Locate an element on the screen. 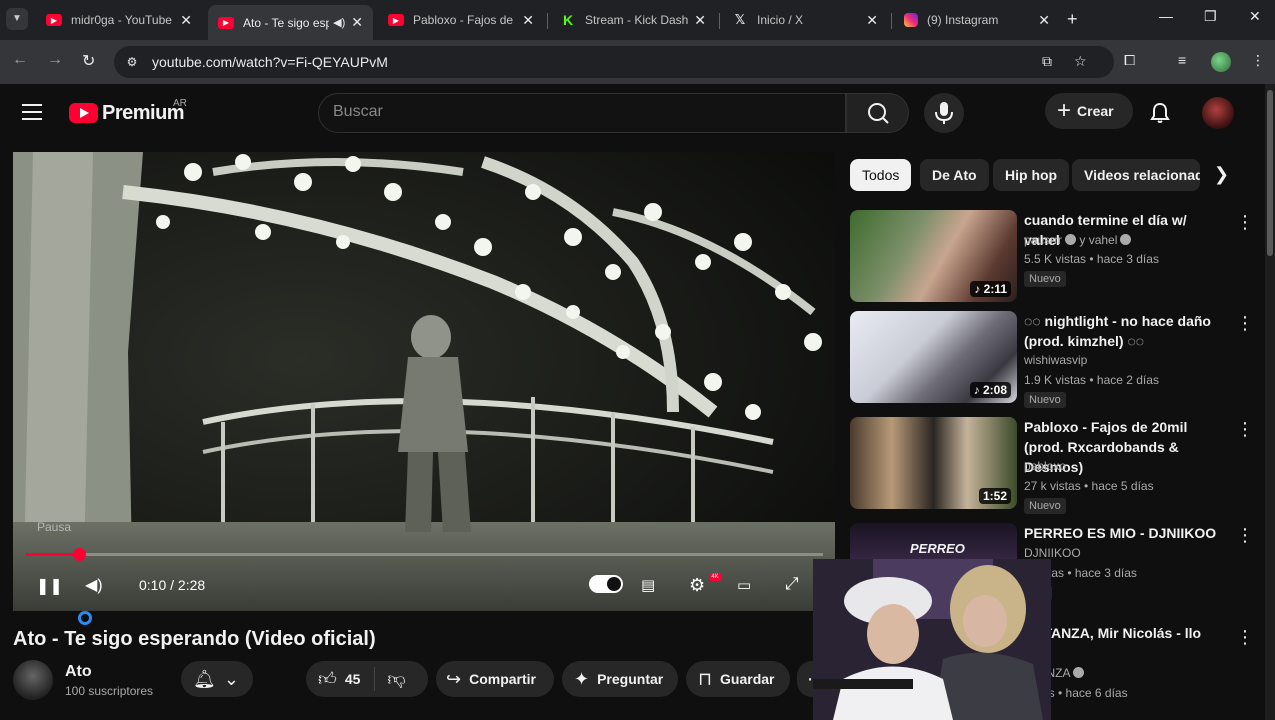 The image size is (1275, 720). media-control-icon: ≡ is located at coordinates (1182, 60).